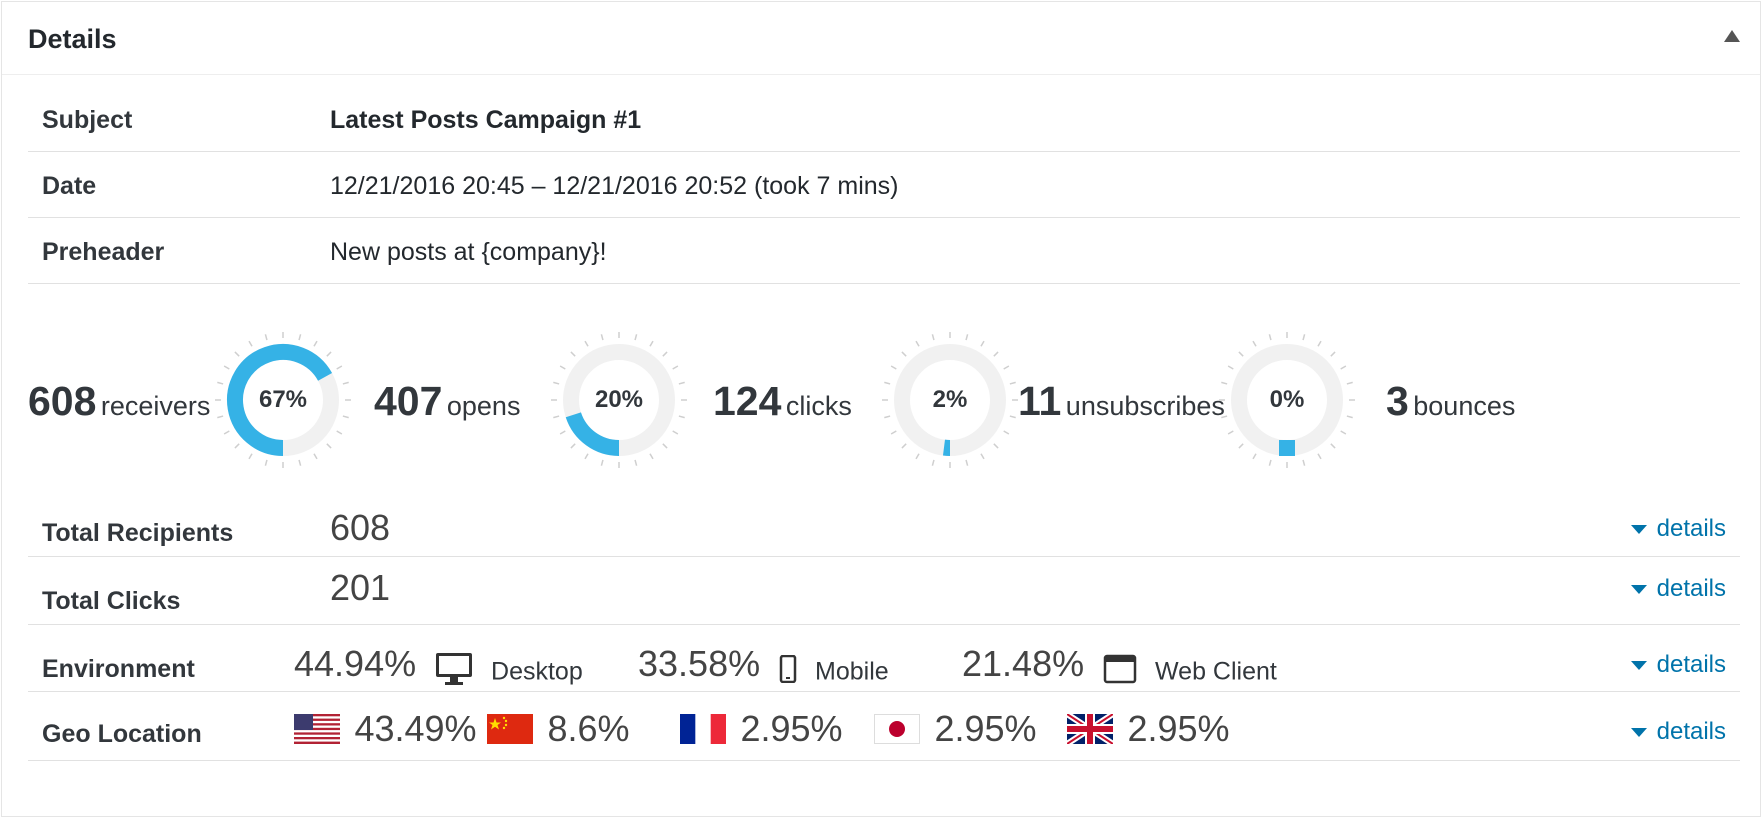  Describe the element at coordinates (588, 728) in the screenshot. I see `geo-percent: 8.6%` at that location.